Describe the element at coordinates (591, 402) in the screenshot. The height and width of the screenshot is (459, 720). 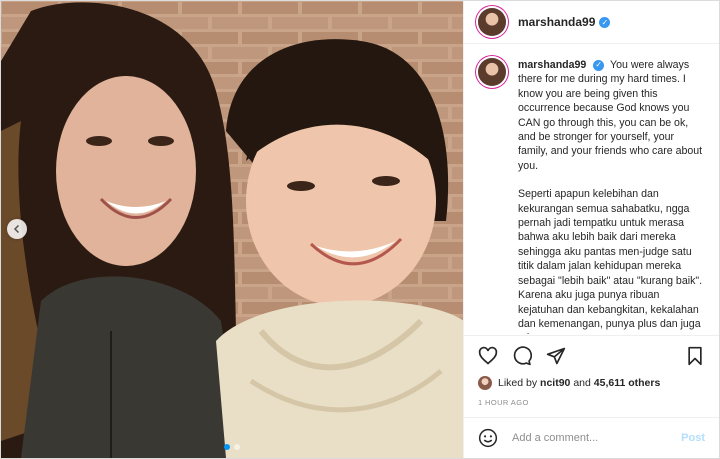
I see `post-timestamp: 1 HOUR AGO` at that location.